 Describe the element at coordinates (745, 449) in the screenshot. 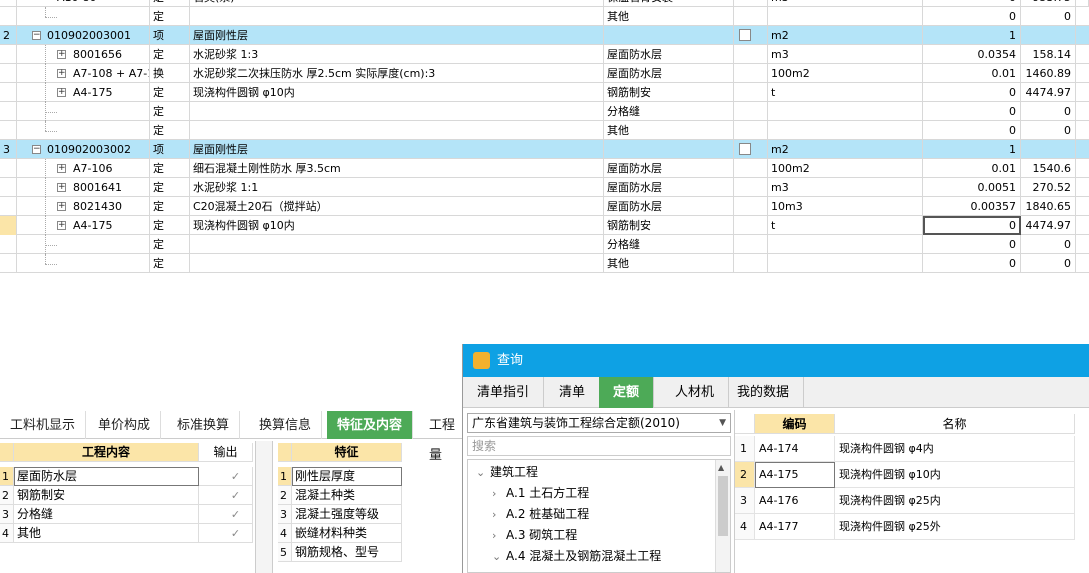

I see `row-number: 1` at that location.